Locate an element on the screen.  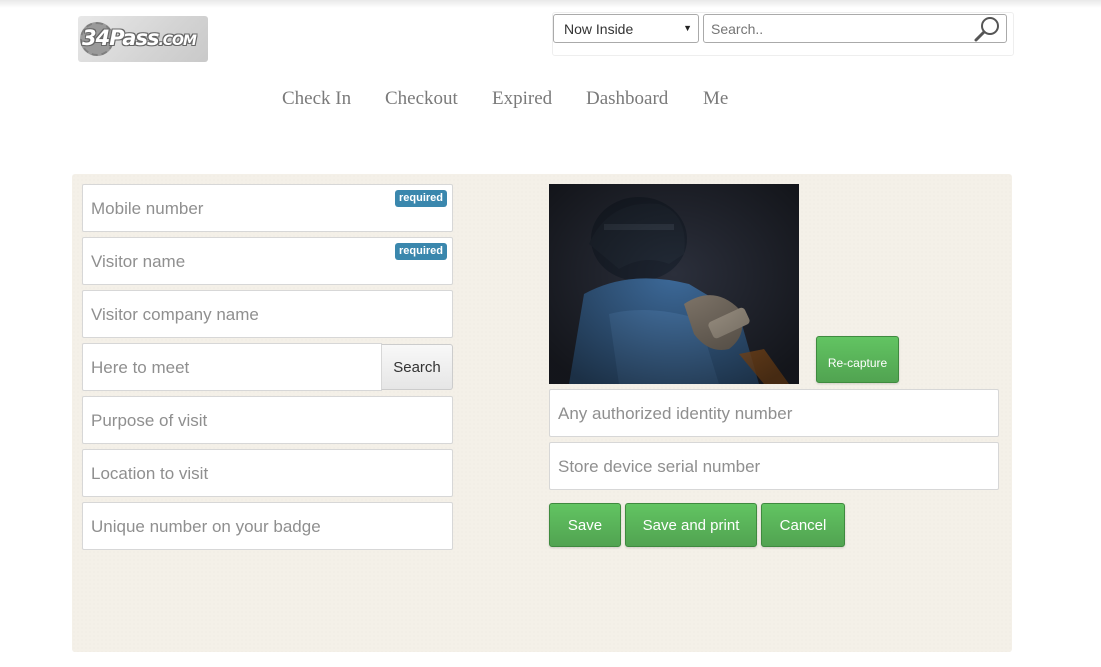
top-shadow is located at coordinates (550, 4).